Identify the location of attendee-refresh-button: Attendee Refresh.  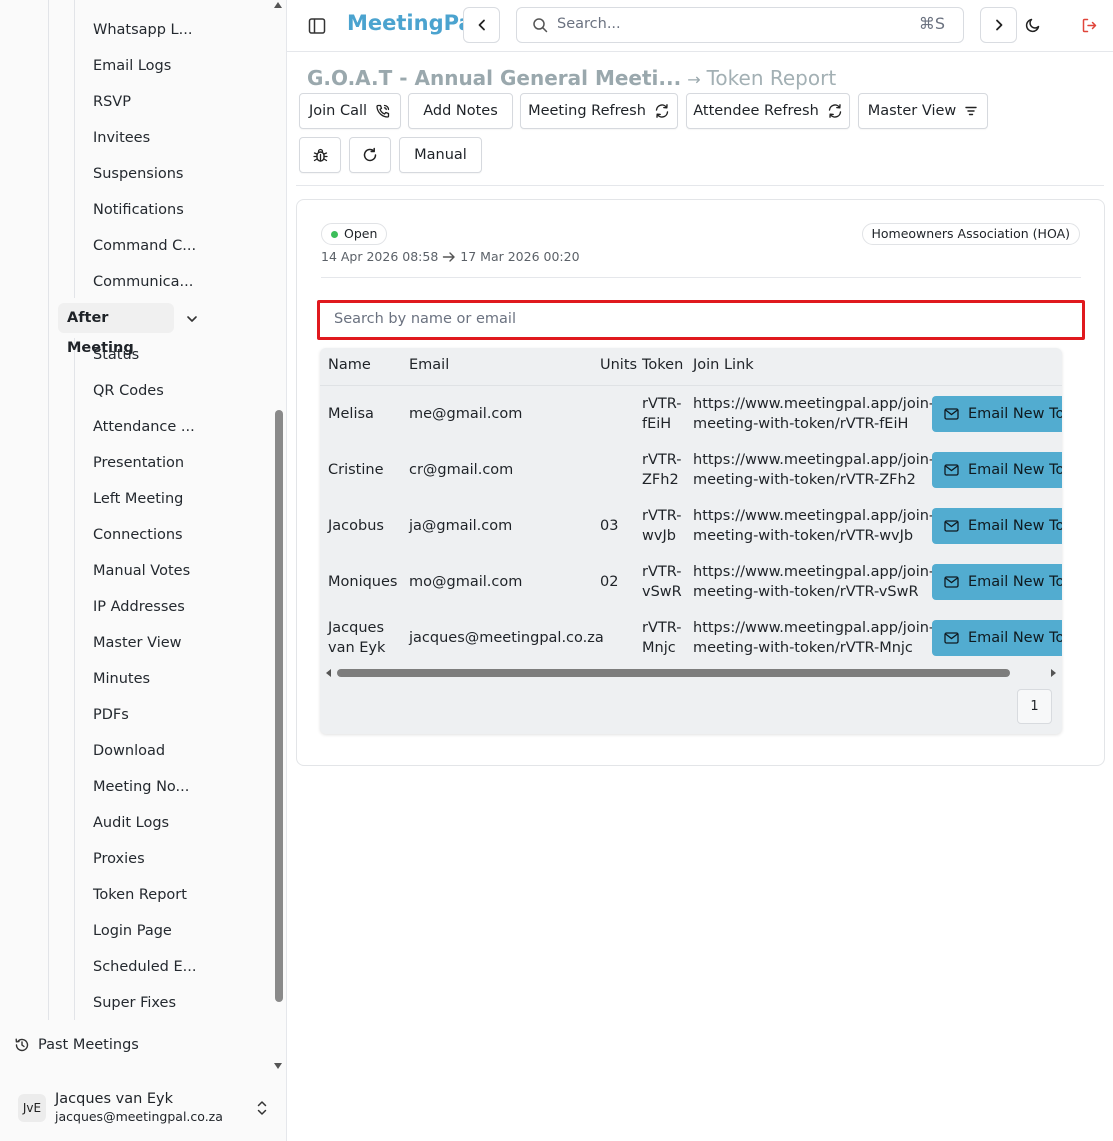
(768, 111).